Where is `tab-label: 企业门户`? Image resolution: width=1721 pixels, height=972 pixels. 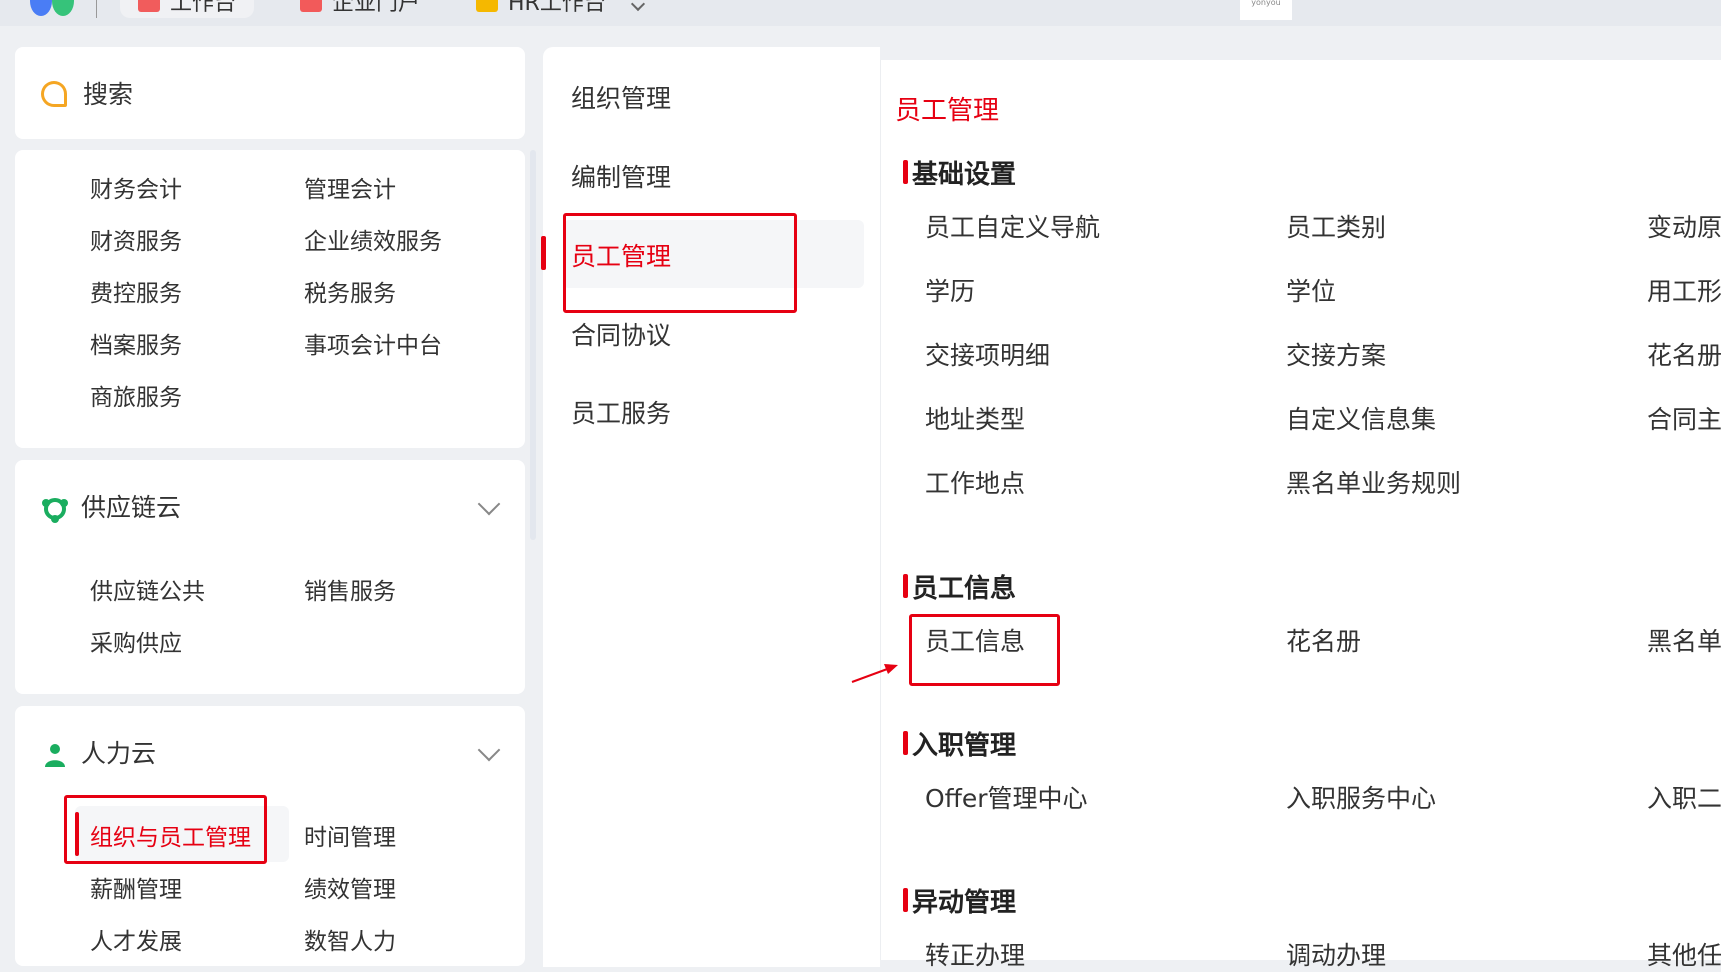
tab-label: 企业门户 is located at coordinates (376, 8).